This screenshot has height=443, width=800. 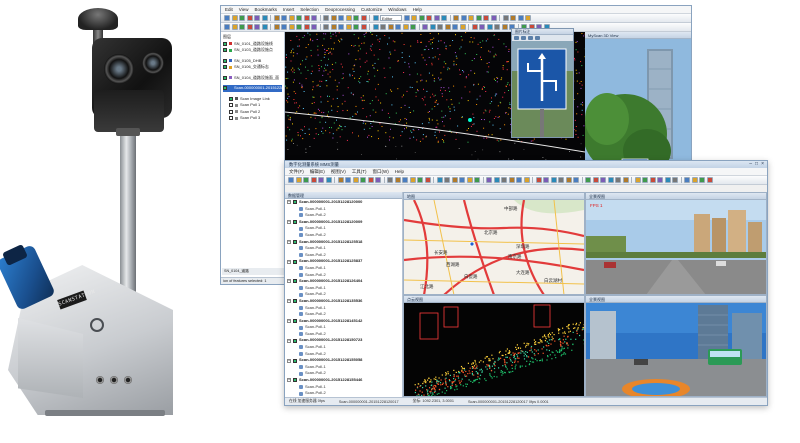 What do you see at coordinates (338, 172) in the screenshot?
I see `menu-item: 视图(V)` at bounding box center [338, 172].